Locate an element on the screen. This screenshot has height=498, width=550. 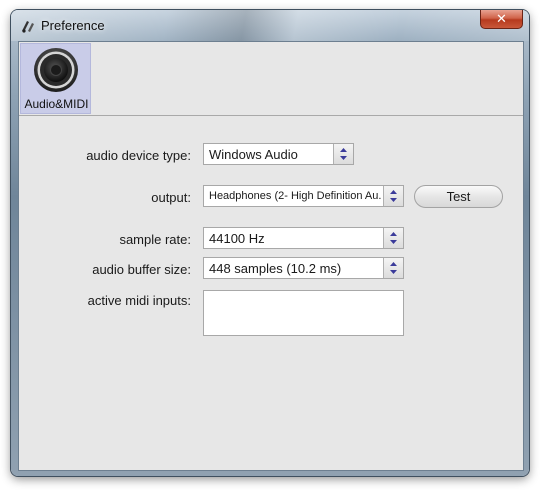
midi-inputs-list is located at coordinates (303, 313).